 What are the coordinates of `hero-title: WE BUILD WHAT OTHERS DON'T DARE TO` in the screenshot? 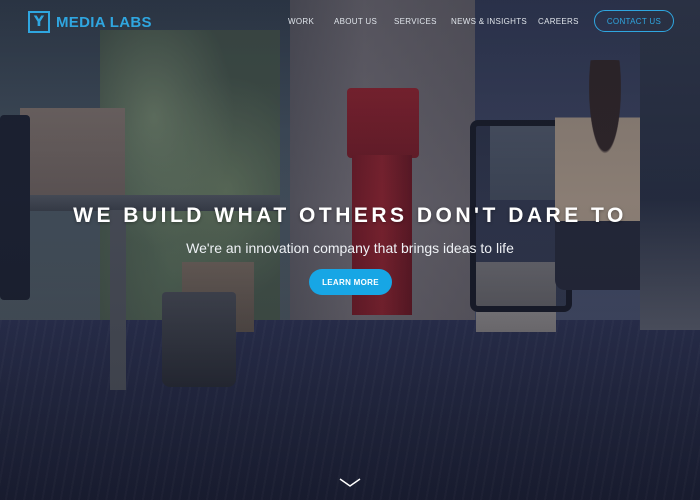 It's located at (350, 215).